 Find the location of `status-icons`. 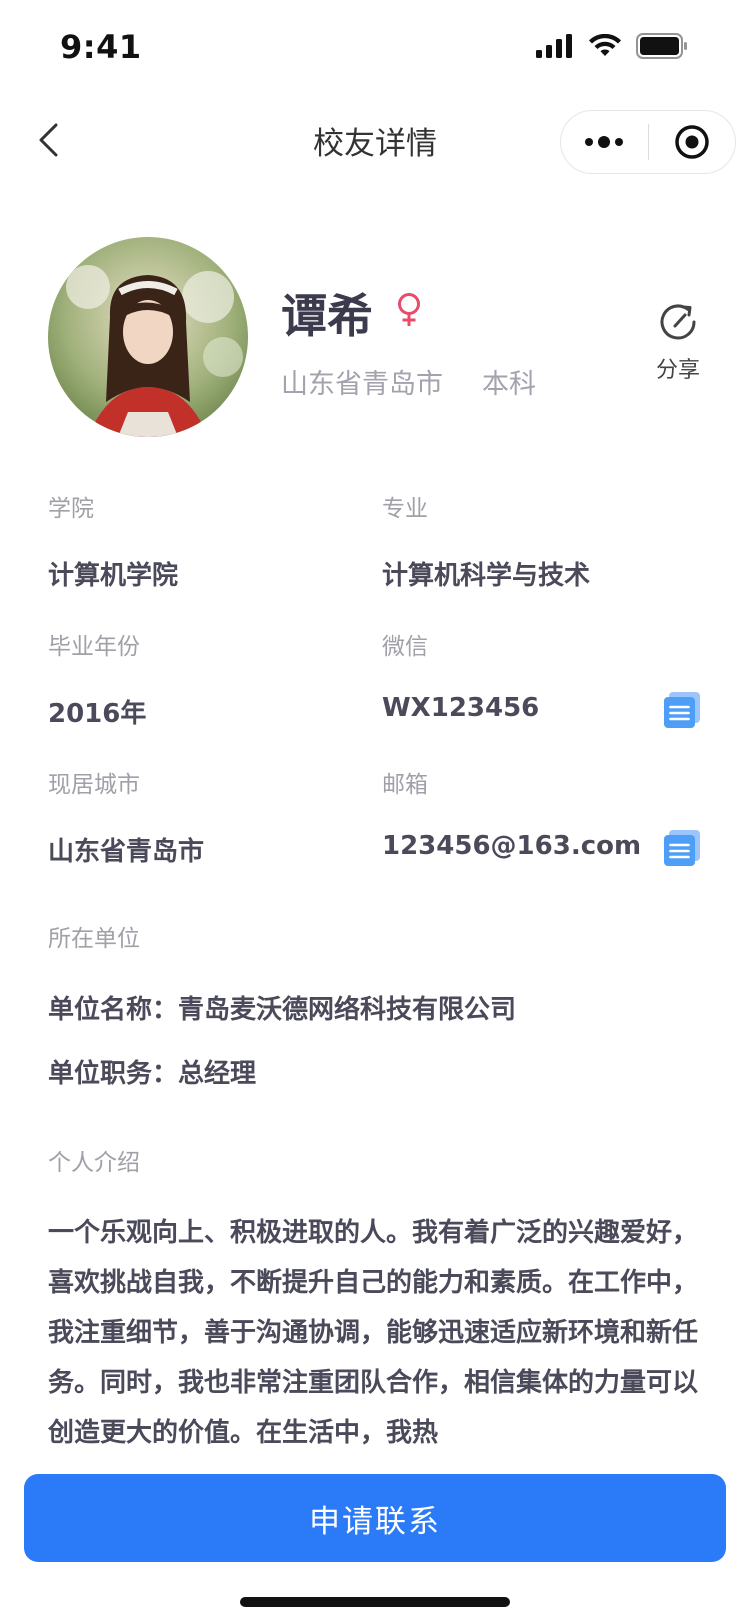

status-icons is located at coordinates (612, 46).